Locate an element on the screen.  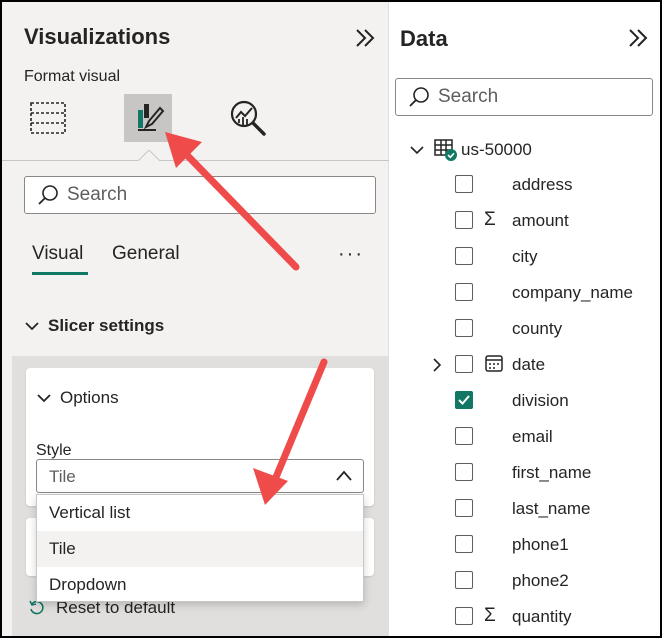
field-name: amount is located at coordinates (540, 220).